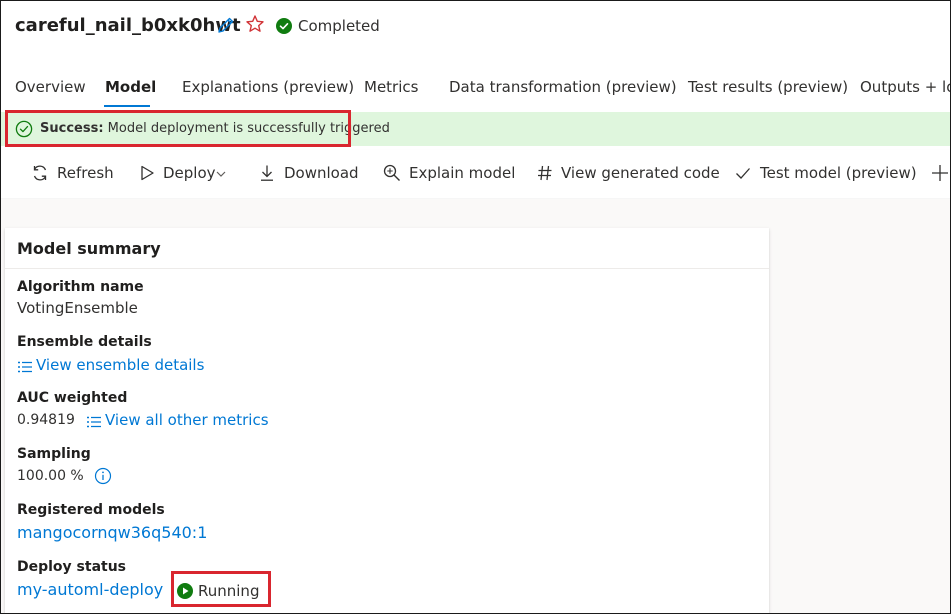  Describe the element at coordinates (321, 173) in the screenshot. I see `download-button: Download` at that location.